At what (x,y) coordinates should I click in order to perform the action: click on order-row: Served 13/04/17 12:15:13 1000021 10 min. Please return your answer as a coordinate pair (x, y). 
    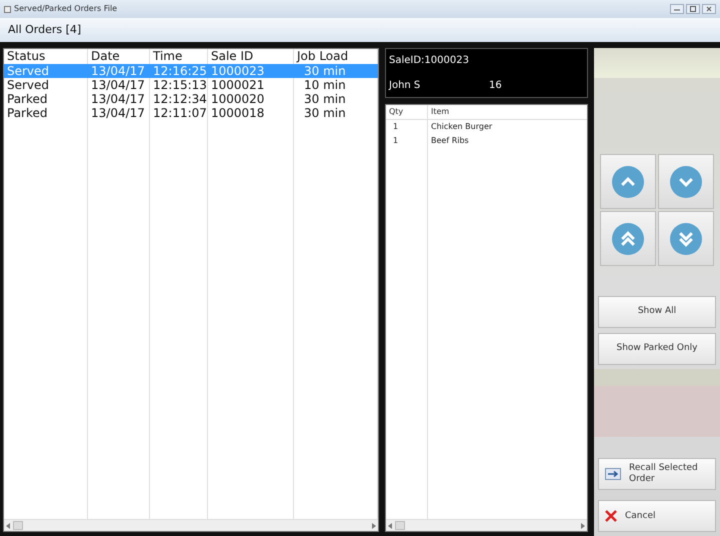
    Looking at the image, I should click on (191, 85).